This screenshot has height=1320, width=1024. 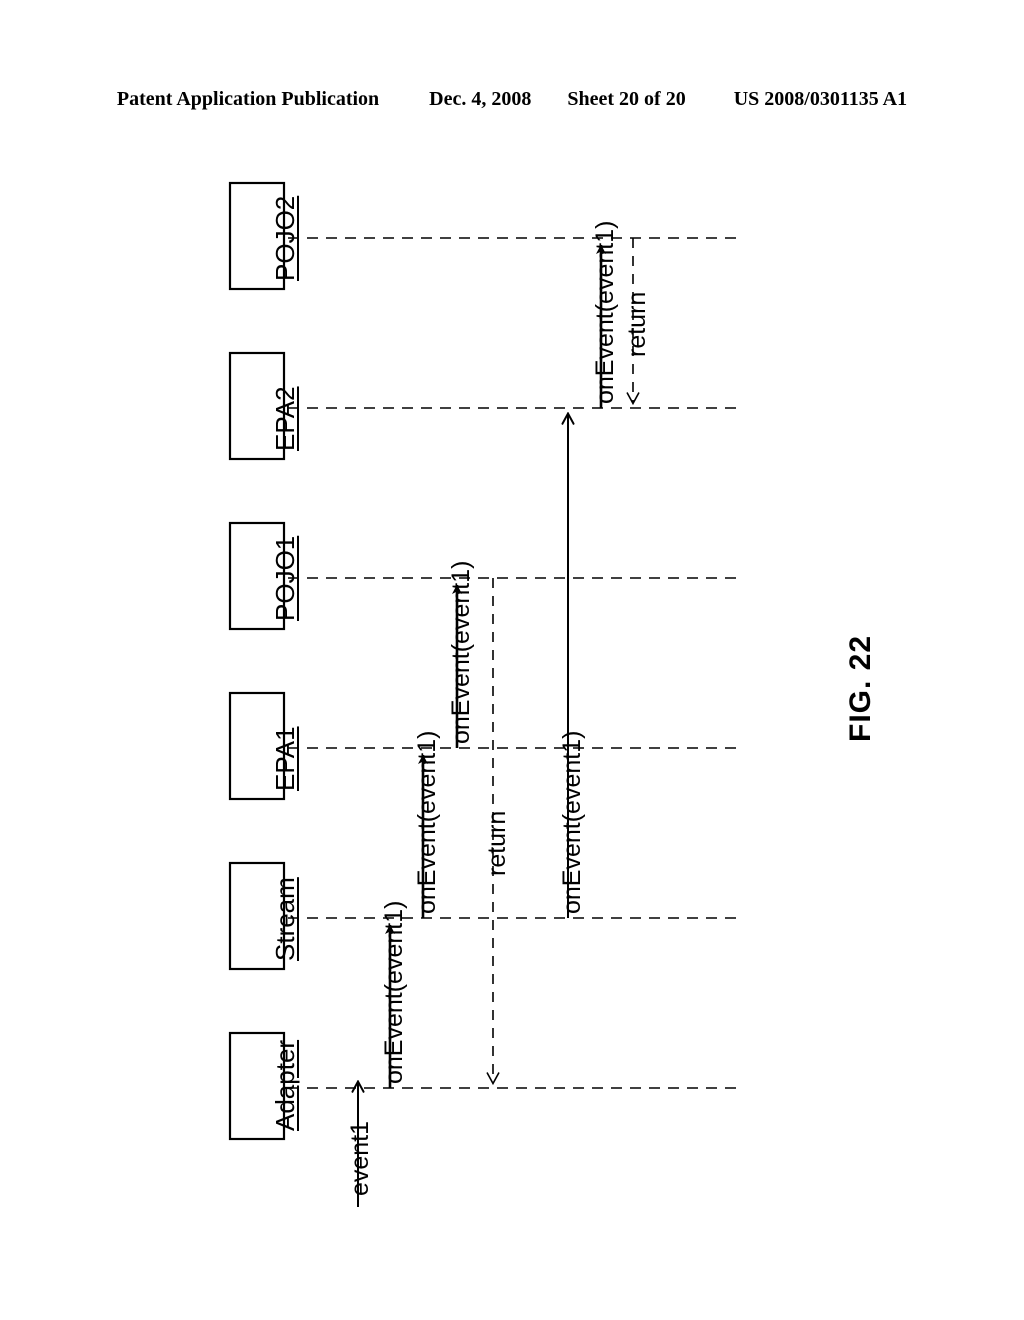 What do you see at coordinates (427, 822) in the screenshot?
I see `message-label-stream-to-epa1: onEvent(event1)` at bounding box center [427, 822].